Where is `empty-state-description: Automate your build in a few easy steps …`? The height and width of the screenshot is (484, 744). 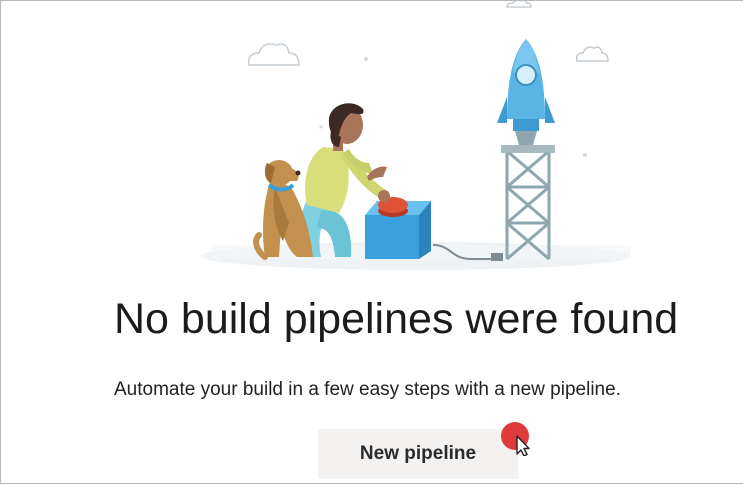 empty-state-description: Automate your build in a few easy steps … is located at coordinates (367, 389).